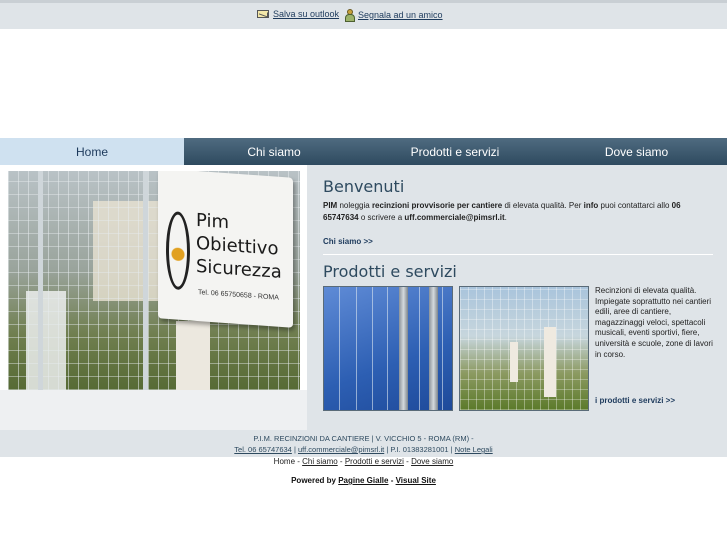  What do you see at coordinates (374, 461) in the screenshot?
I see `bottom-nav-prodotti: Prodotti e servizi` at bounding box center [374, 461].